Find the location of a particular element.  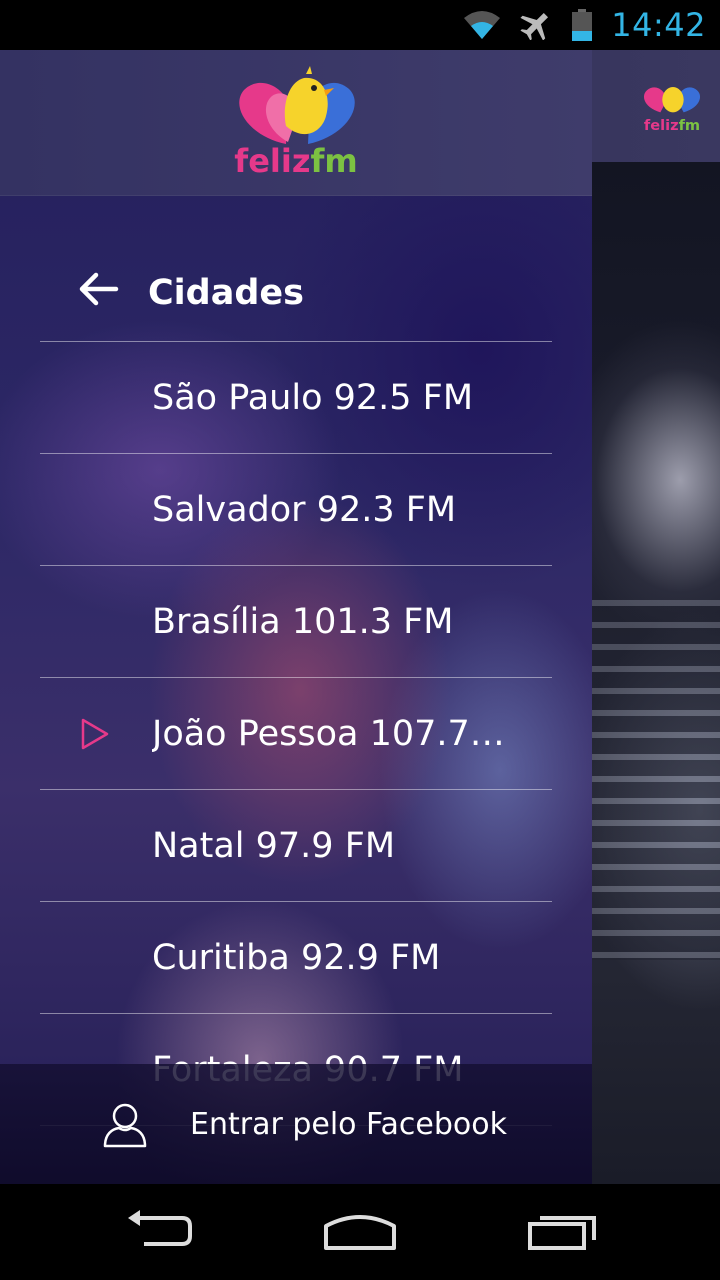

home-nav-icon is located at coordinates (360, 1232).